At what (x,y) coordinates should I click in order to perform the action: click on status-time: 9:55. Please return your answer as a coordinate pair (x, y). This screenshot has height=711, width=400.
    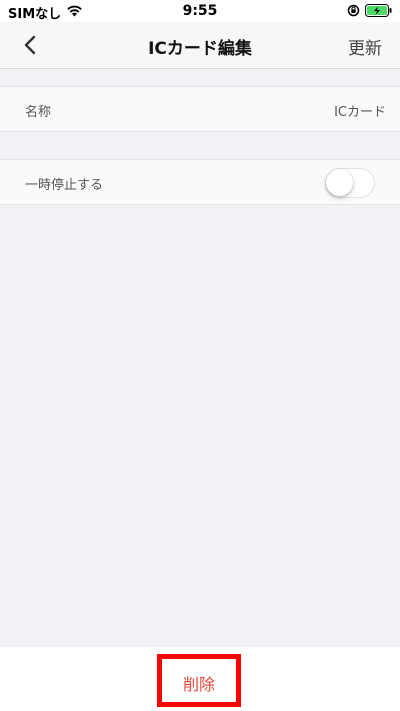
    Looking at the image, I should click on (200, 11).